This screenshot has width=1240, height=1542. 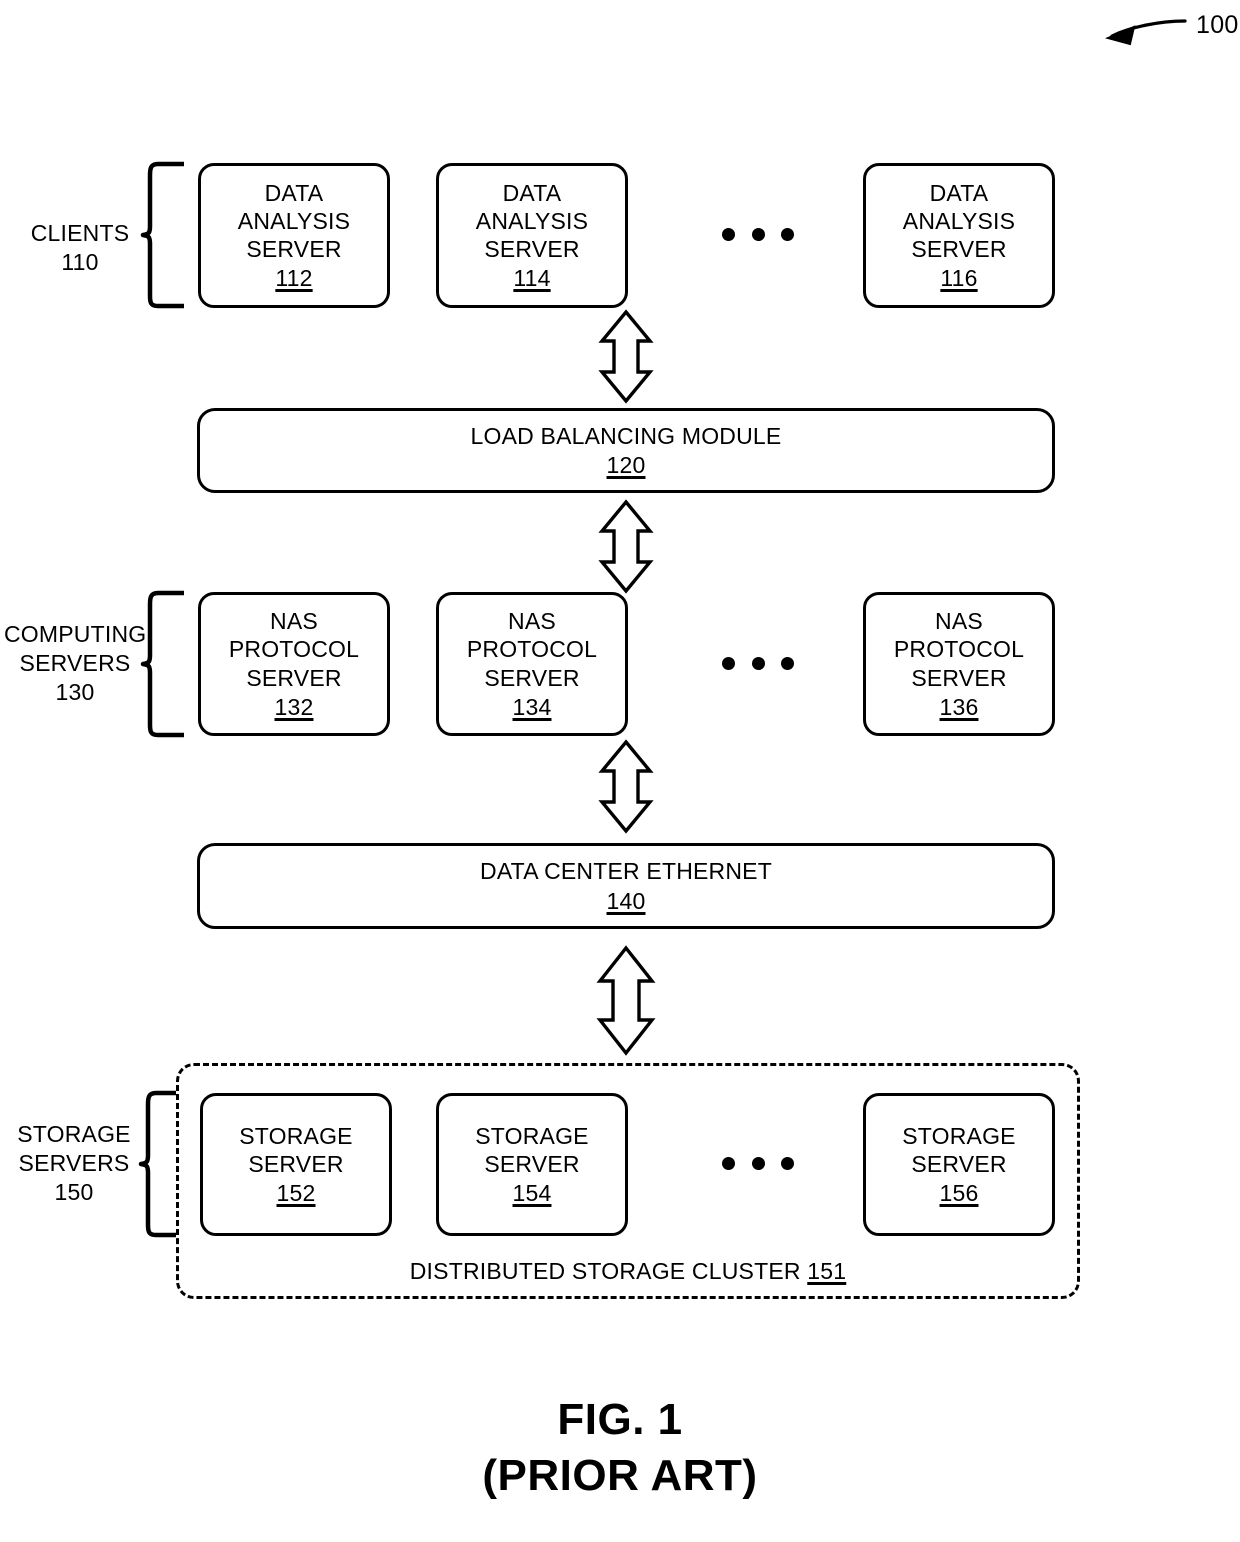 I want to click on callout-leader-arrow-icon, so click(x=1145, y=32).